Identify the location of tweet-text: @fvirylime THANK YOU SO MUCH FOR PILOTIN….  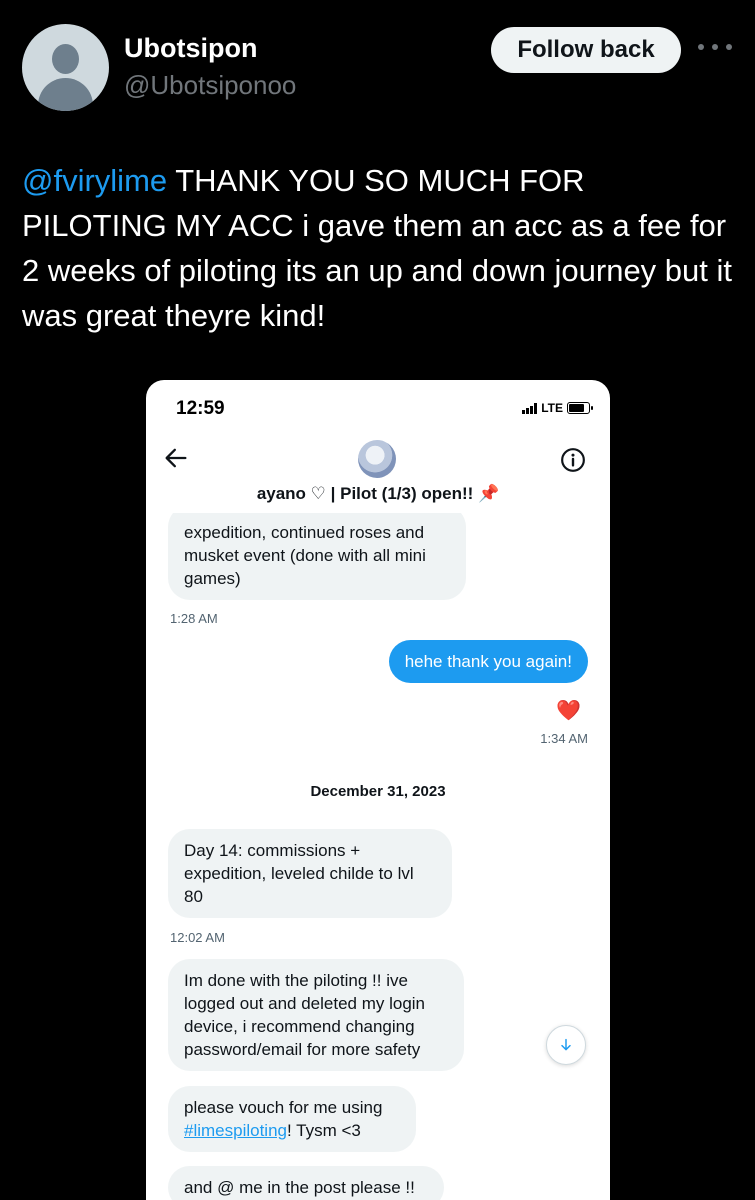
(378, 248).